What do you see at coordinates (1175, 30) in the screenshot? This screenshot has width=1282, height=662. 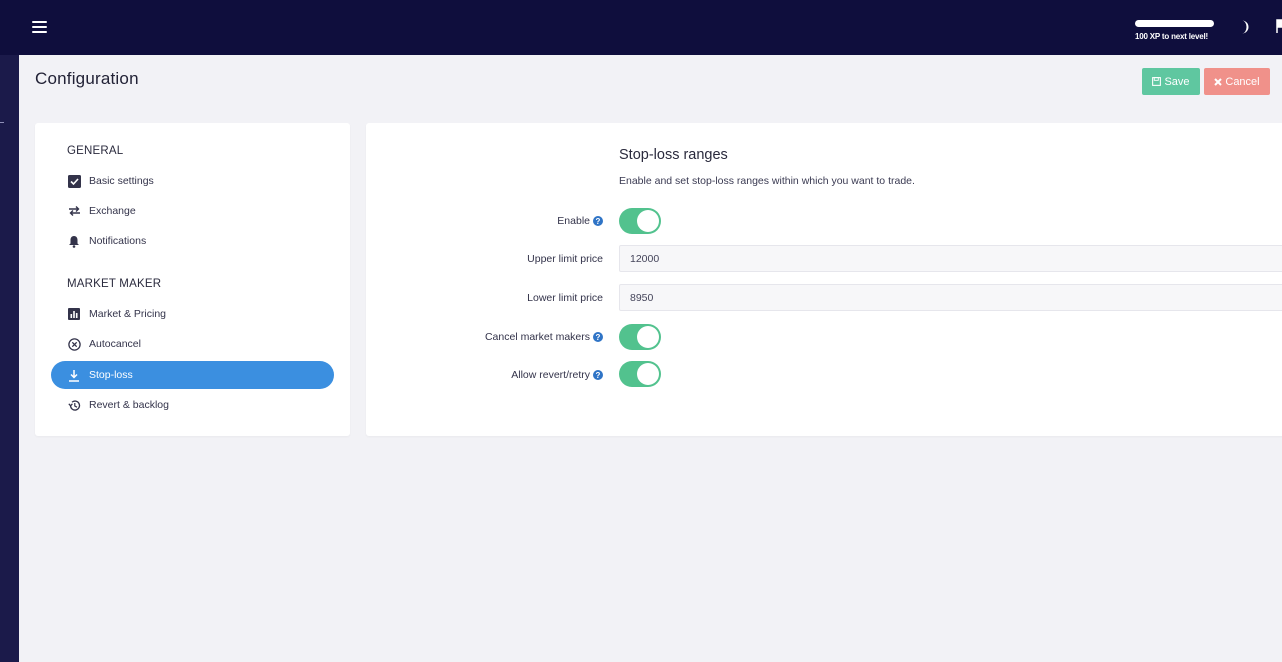 I see `xp-progress: 100 XP to next level!` at bounding box center [1175, 30].